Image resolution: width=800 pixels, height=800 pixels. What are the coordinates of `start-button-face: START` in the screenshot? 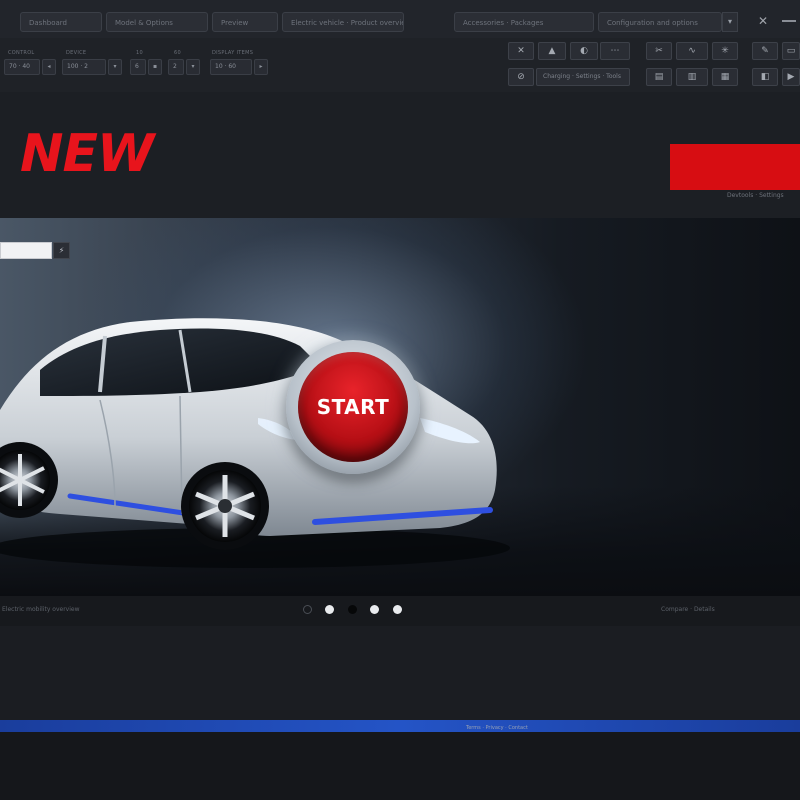 It's located at (353, 407).